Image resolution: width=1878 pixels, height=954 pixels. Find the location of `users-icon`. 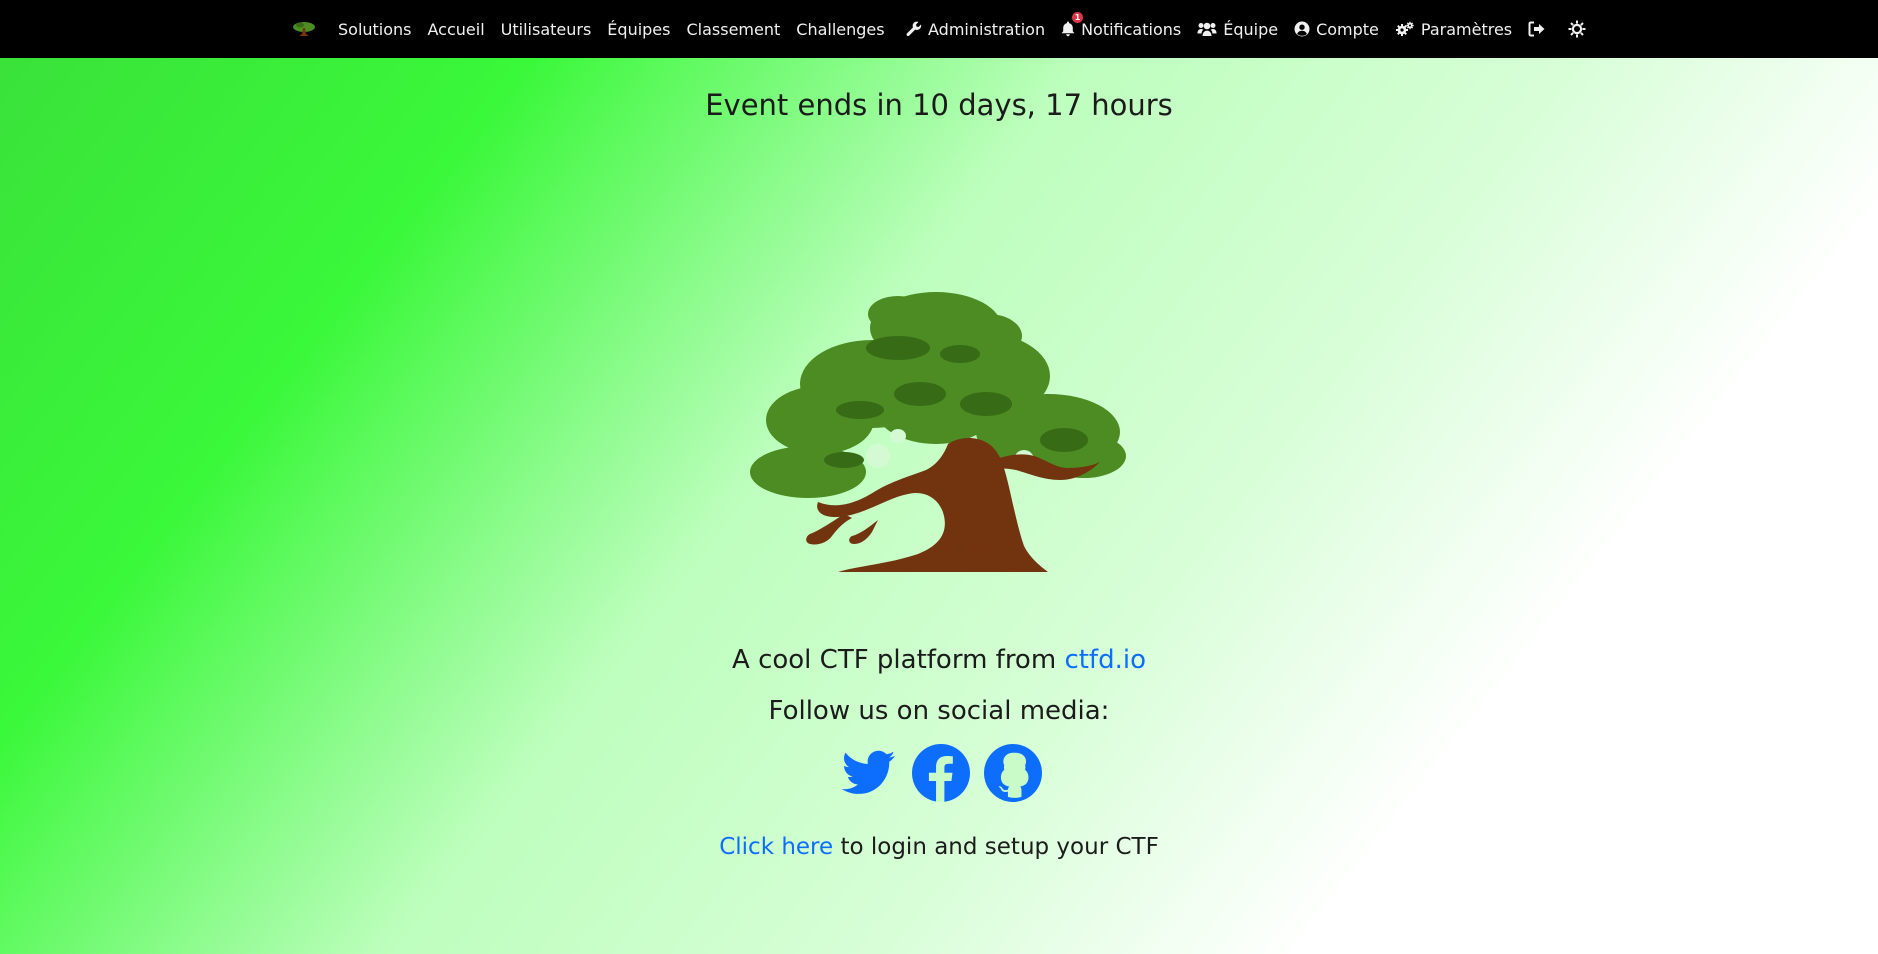

users-icon is located at coordinates (1207, 29).